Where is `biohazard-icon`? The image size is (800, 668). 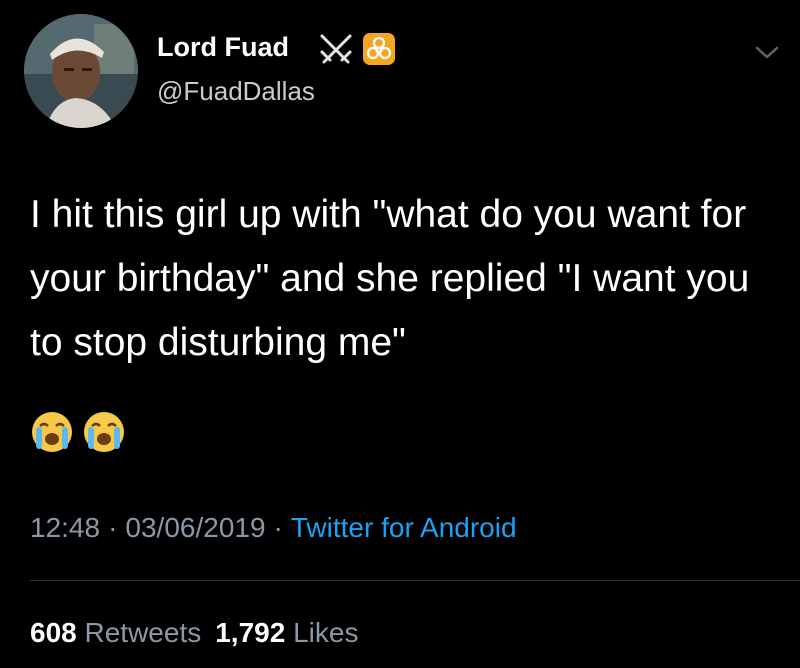 biohazard-icon is located at coordinates (379, 49).